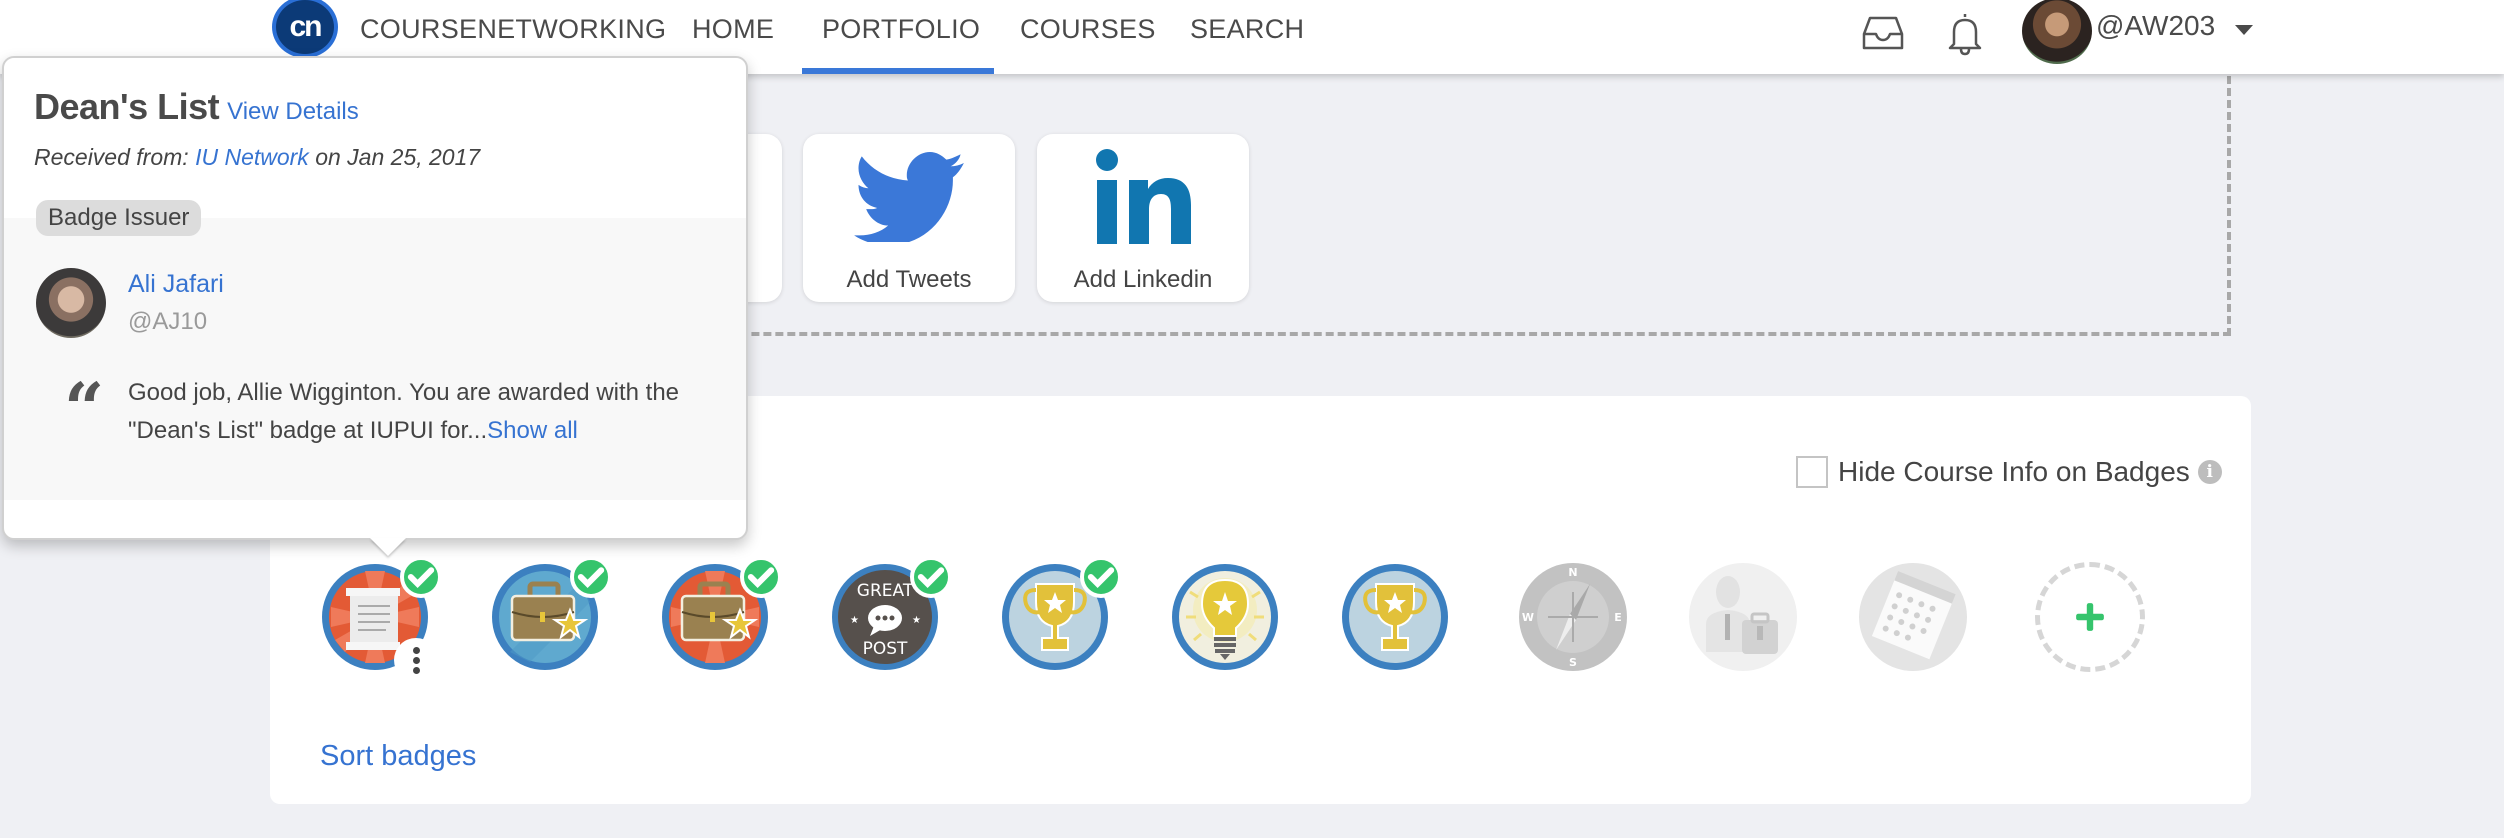 Image resolution: width=2504 pixels, height=838 pixels. What do you see at coordinates (2155, 26) in the screenshot?
I see `username: @AW203` at bounding box center [2155, 26].